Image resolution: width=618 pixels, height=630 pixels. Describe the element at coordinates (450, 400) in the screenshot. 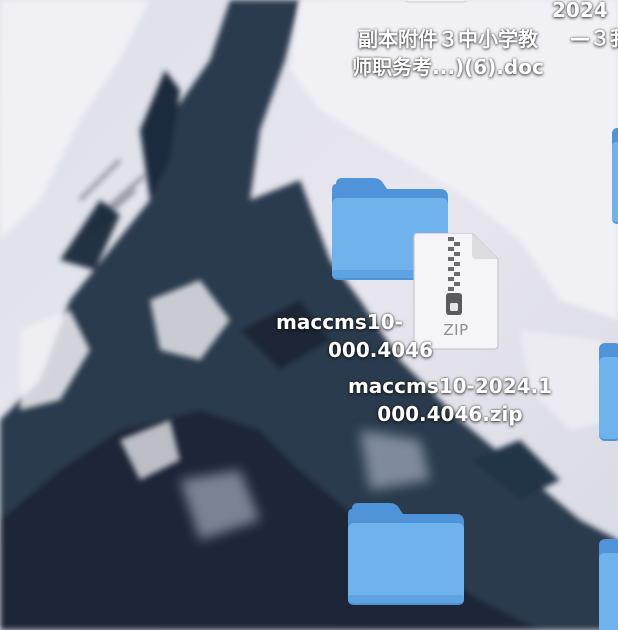

I see `file-label-zip: maccms10-2024.1 000.4046.zip` at that location.